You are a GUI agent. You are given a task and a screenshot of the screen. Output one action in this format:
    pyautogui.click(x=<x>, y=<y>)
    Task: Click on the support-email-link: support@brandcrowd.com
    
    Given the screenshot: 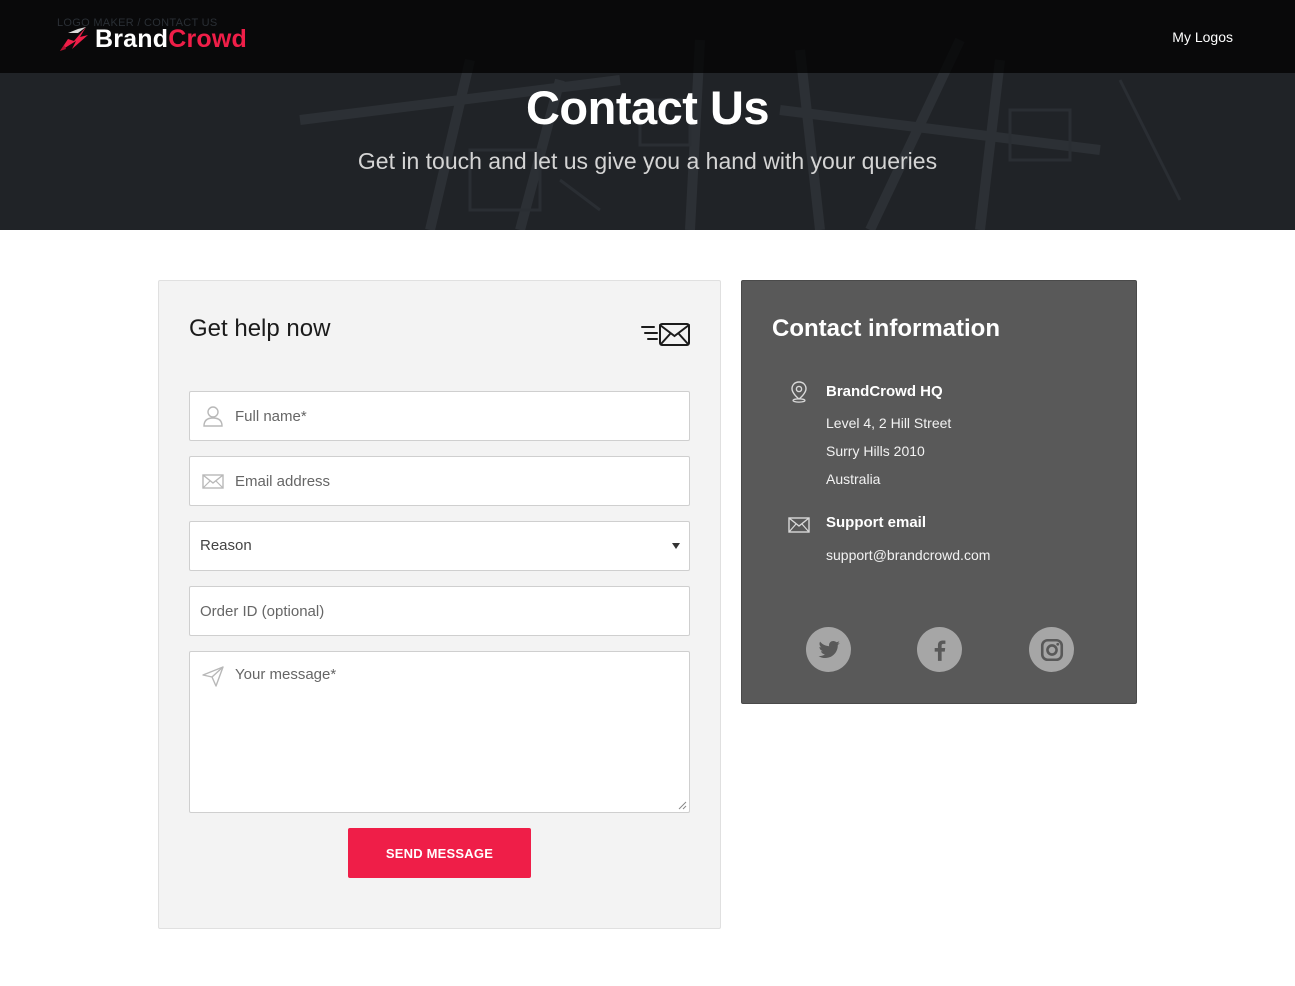 What is the action you would take?
    pyautogui.click(x=908, y=555)
    